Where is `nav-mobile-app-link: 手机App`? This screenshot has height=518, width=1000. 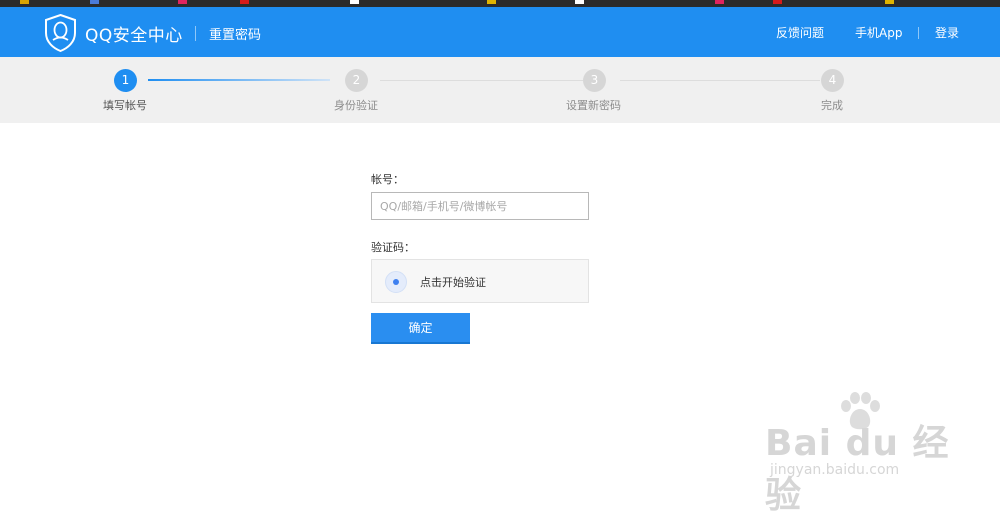
nav-mobile-app-link: 手机App is located at coordinates (878, 32).